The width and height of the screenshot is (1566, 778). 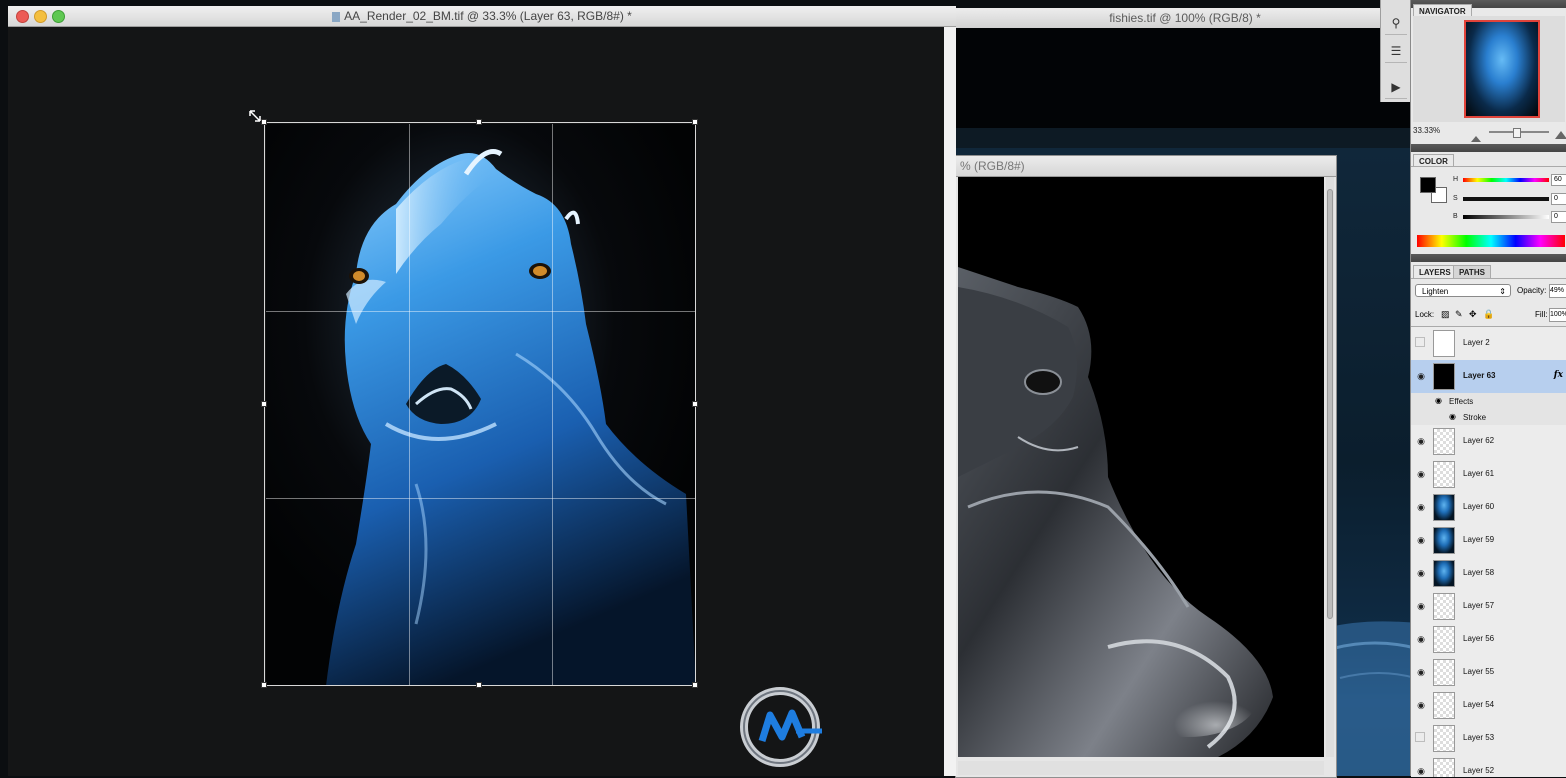 I want to click on layer-row: ◉ Layer 55, so click(x=1488, y=673).